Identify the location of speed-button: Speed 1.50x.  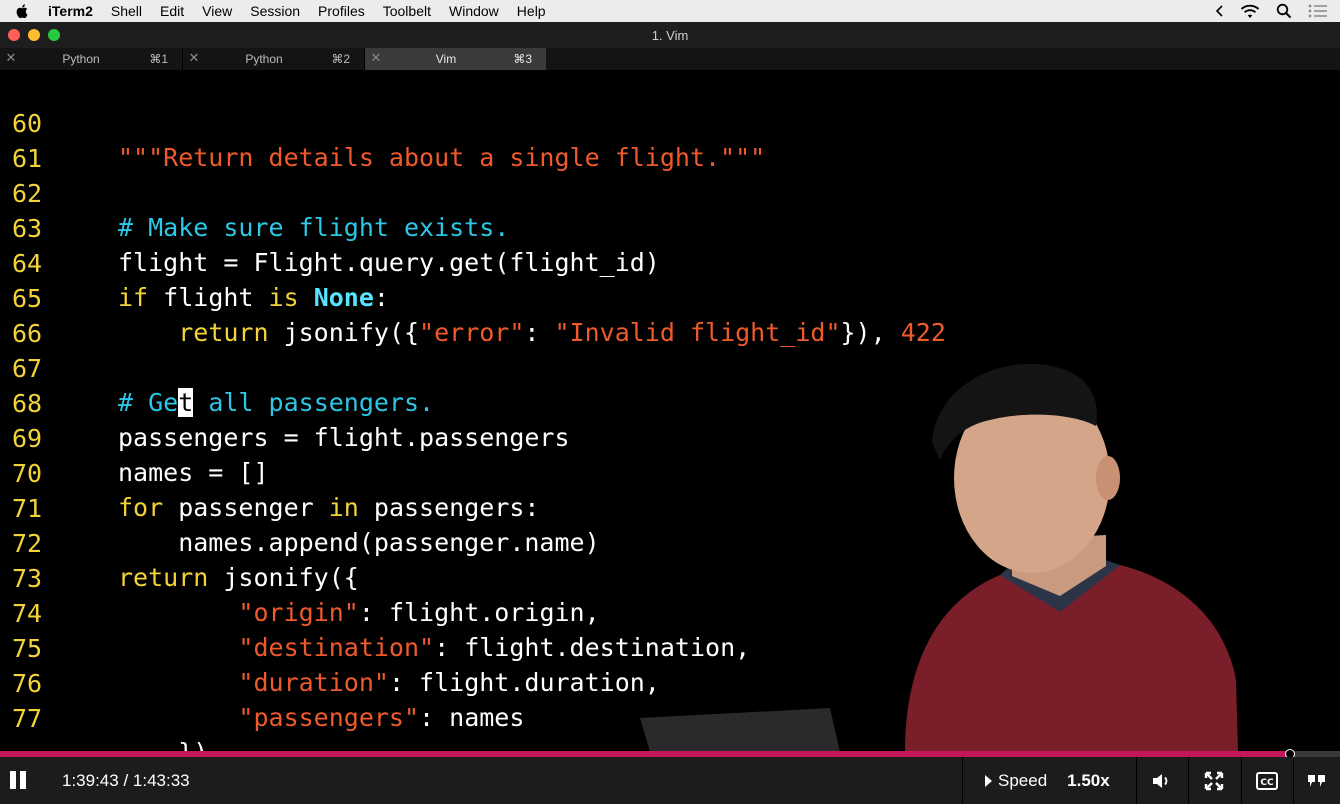
(1047, 781).